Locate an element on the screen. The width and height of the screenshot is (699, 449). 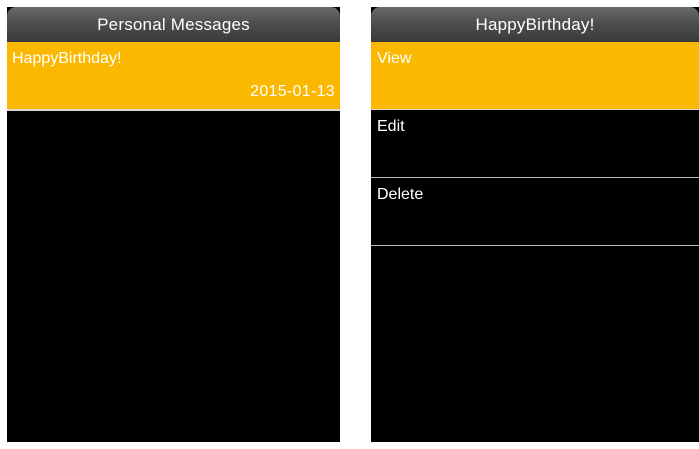
menu-item-label: Delete is located at coordinates (400, 194).